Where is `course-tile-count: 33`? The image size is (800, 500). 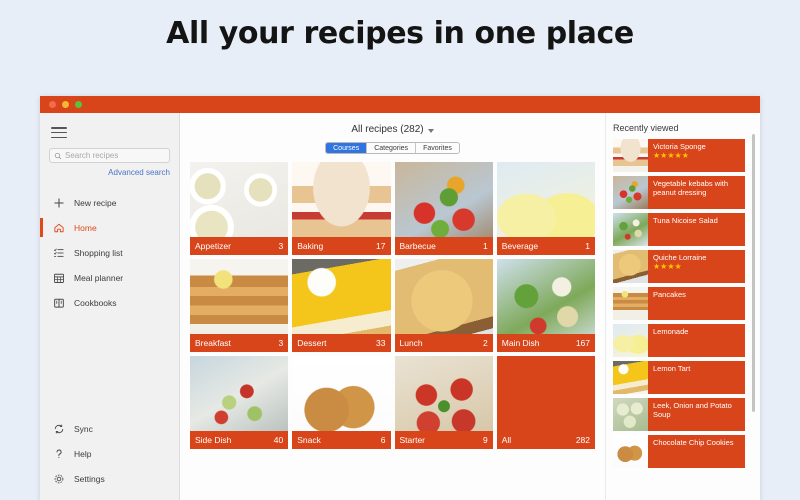 course-tile-count: 33 is located at coordinates (381, 343).